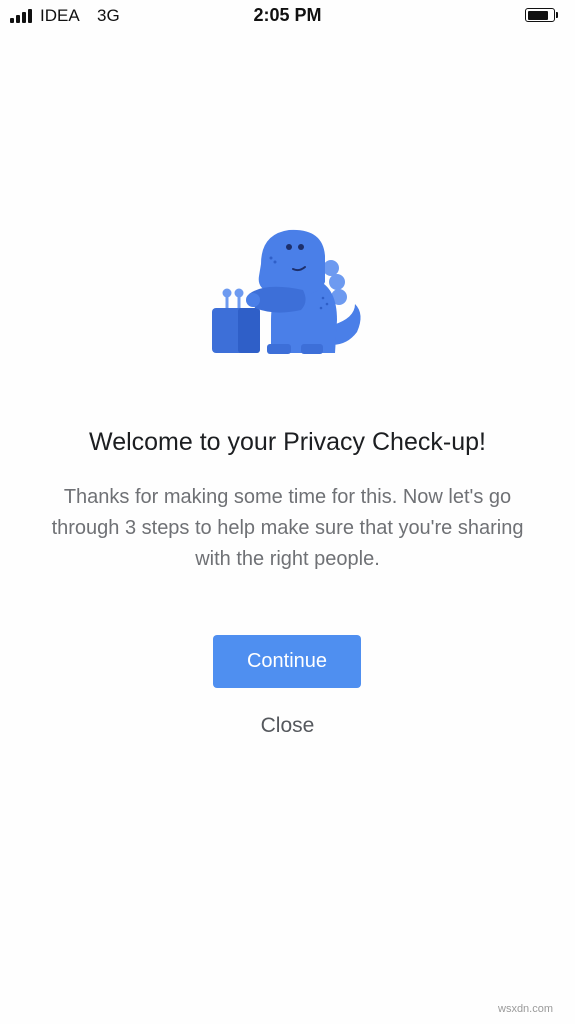 The height and width of the screenshot is (1024, 575). What do you see at coordinates (557, 15) in the screenshot?
I see `battery-tip` at bounding box center [557, 15].